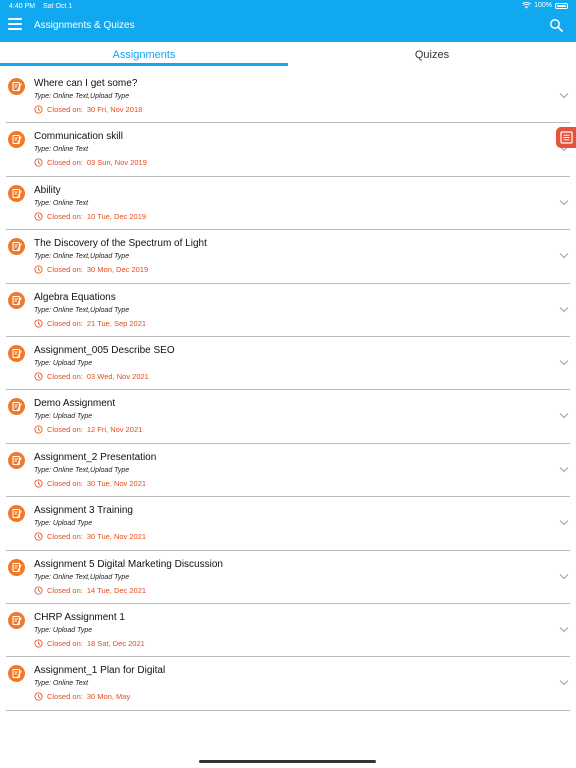 Image resolution: width=576 pixels, height=768 pixels. What do you see at coordinates (100, 671) in the screenshot?
I see `assignment-title: Assignment_1 Plan for Digital` at bounding box center [100, 671].